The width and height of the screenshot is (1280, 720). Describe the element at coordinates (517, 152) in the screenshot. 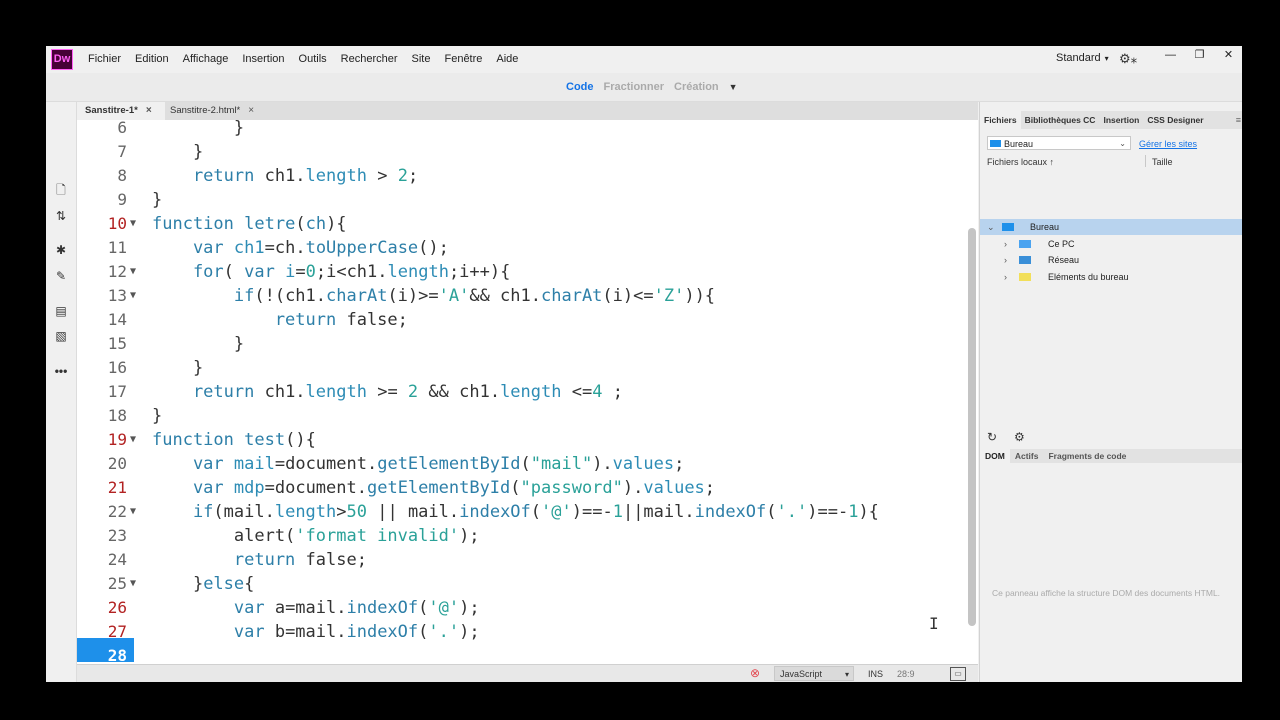

I see `code-line: 7 }` at that location.